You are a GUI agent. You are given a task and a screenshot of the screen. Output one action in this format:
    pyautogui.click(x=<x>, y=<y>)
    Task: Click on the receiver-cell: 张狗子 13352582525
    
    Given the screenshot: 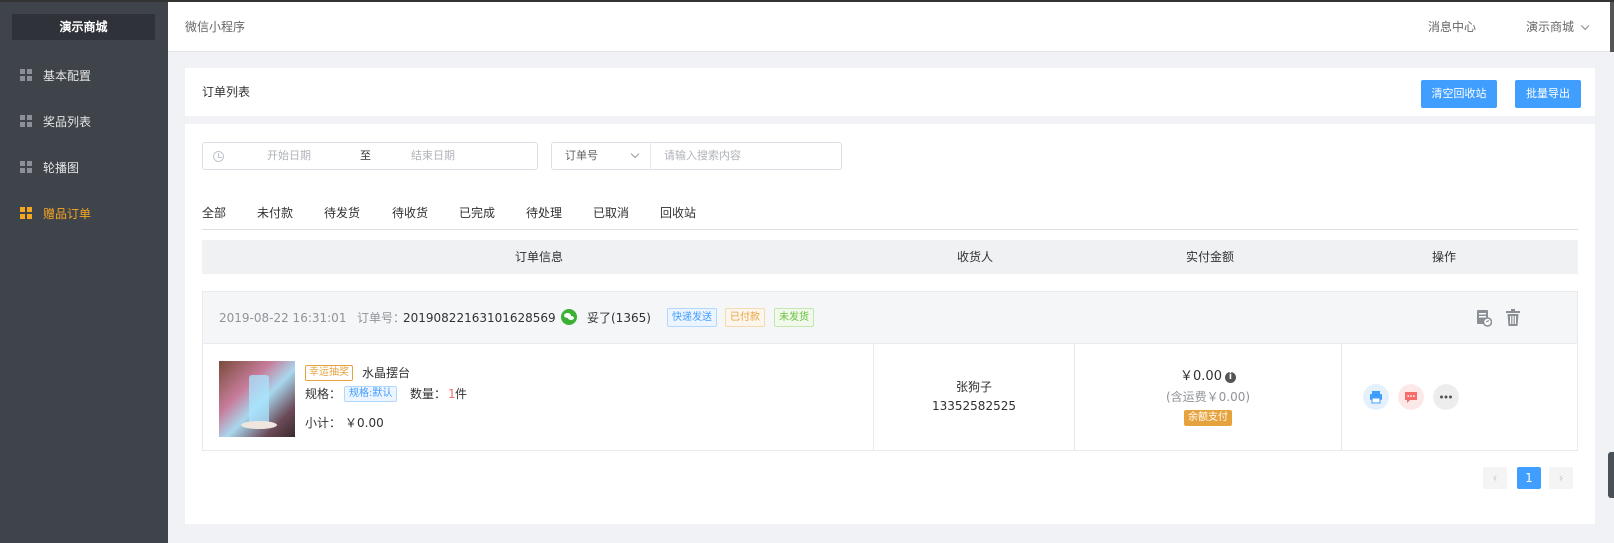 What is the action you would take?
    pyautogui.click(x=974, y=397)
    